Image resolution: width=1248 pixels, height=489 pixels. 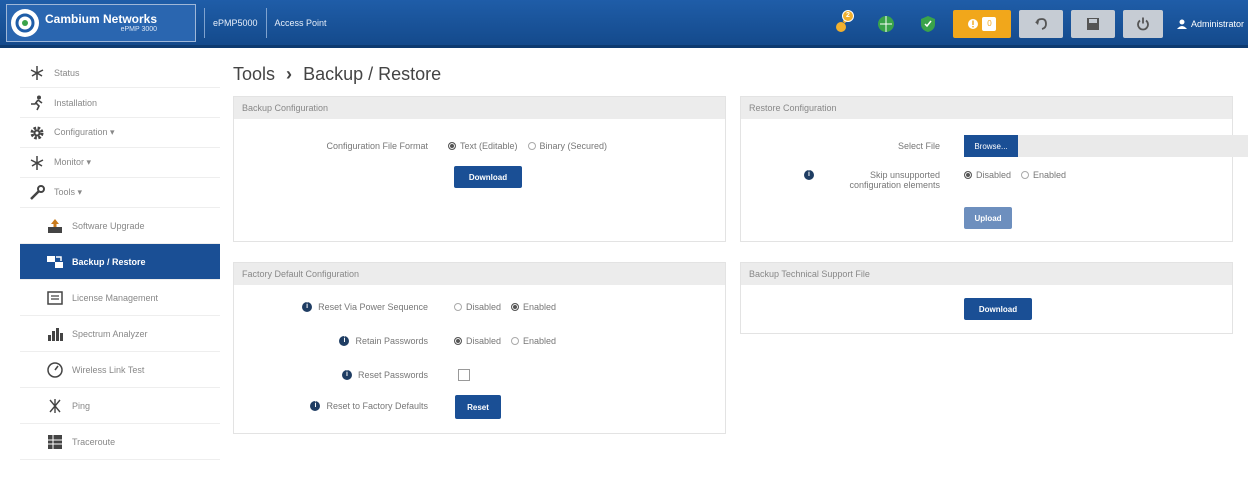 I want to click on sidebar-item-monitor: Monitor ▾, so click(x=120, y=163).